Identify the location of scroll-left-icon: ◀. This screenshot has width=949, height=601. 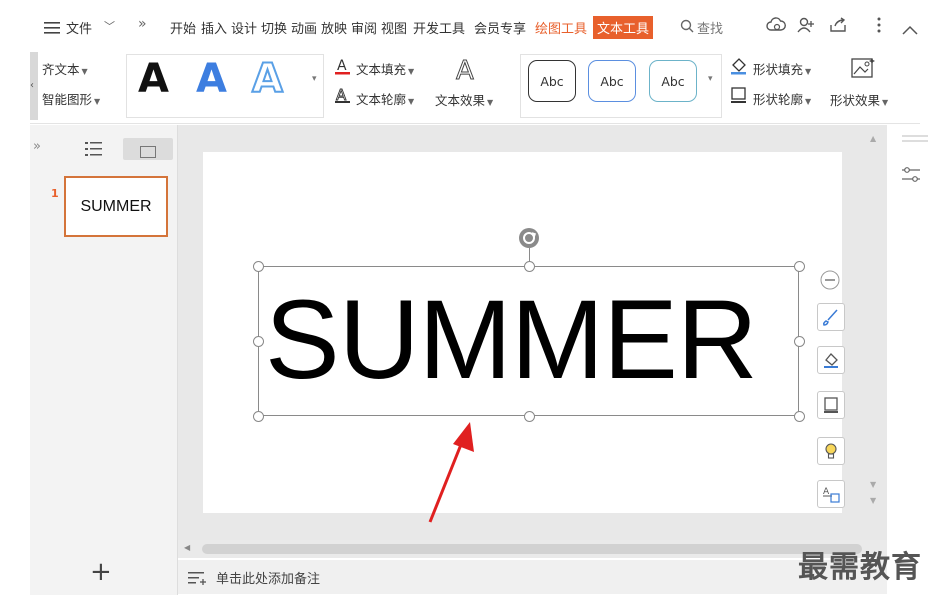
(187, 547).